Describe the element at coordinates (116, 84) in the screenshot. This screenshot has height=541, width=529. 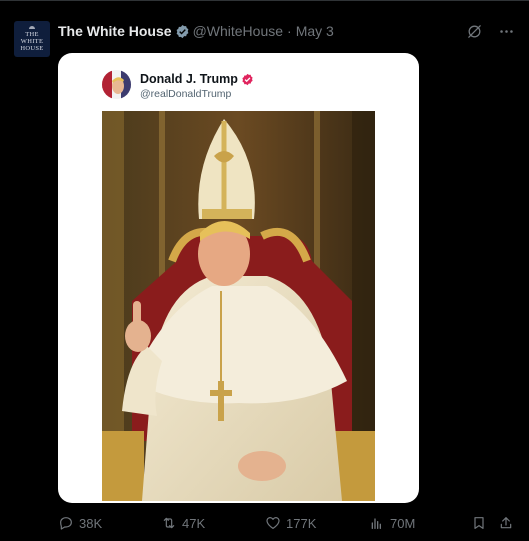
I see `quoted-avatar` at that location.